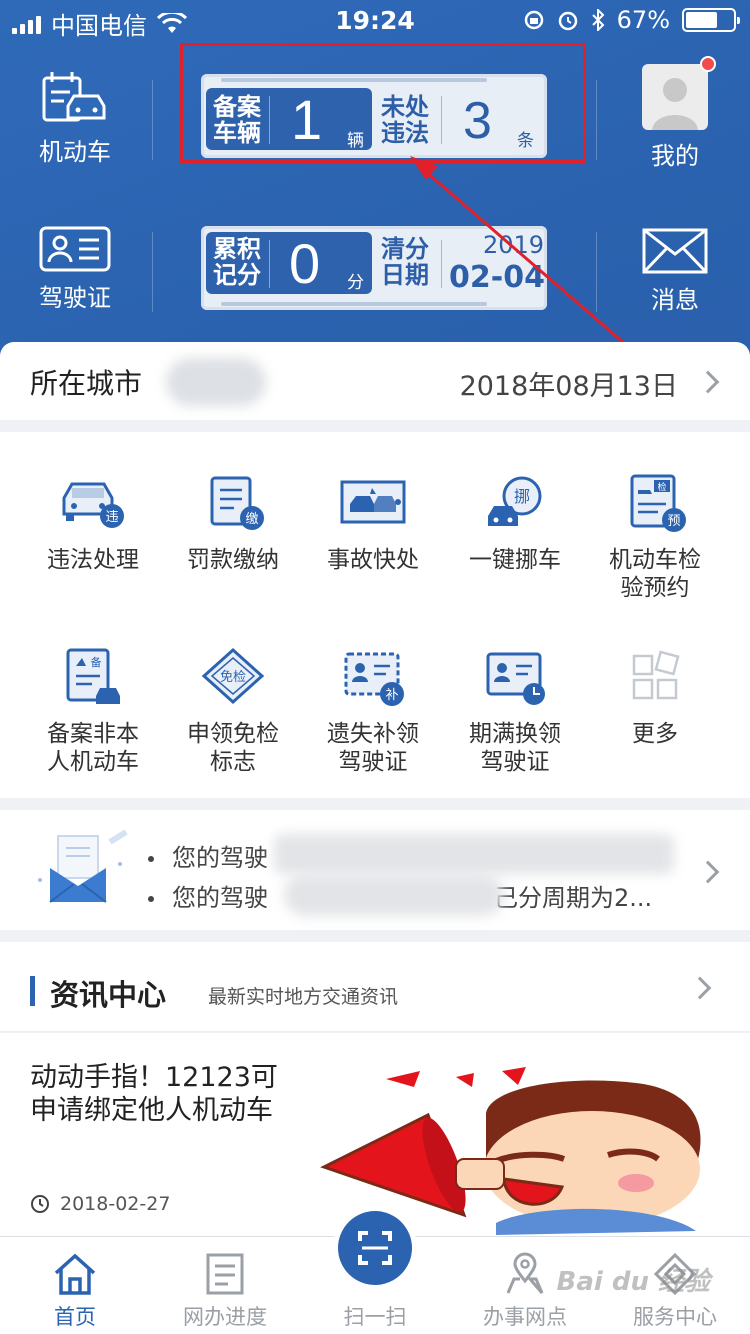 The image size is (750, 1334). Describe the element at coordinates (115, 1204) in the screenshot. I see `news-item-date: 2018-02-27` at that location.